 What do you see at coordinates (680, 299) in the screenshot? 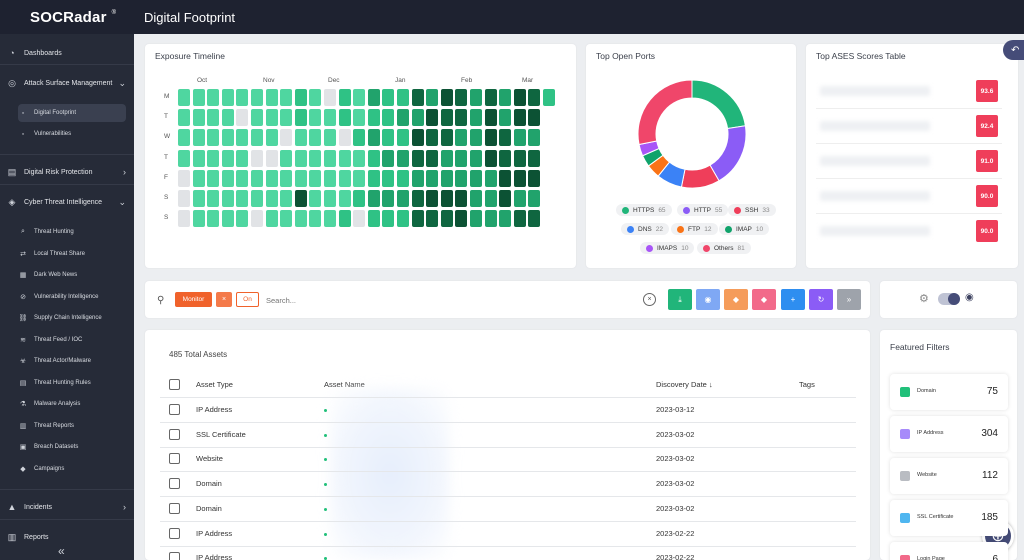
I see `download-button: ⤓` at bounding box center [680, 299].